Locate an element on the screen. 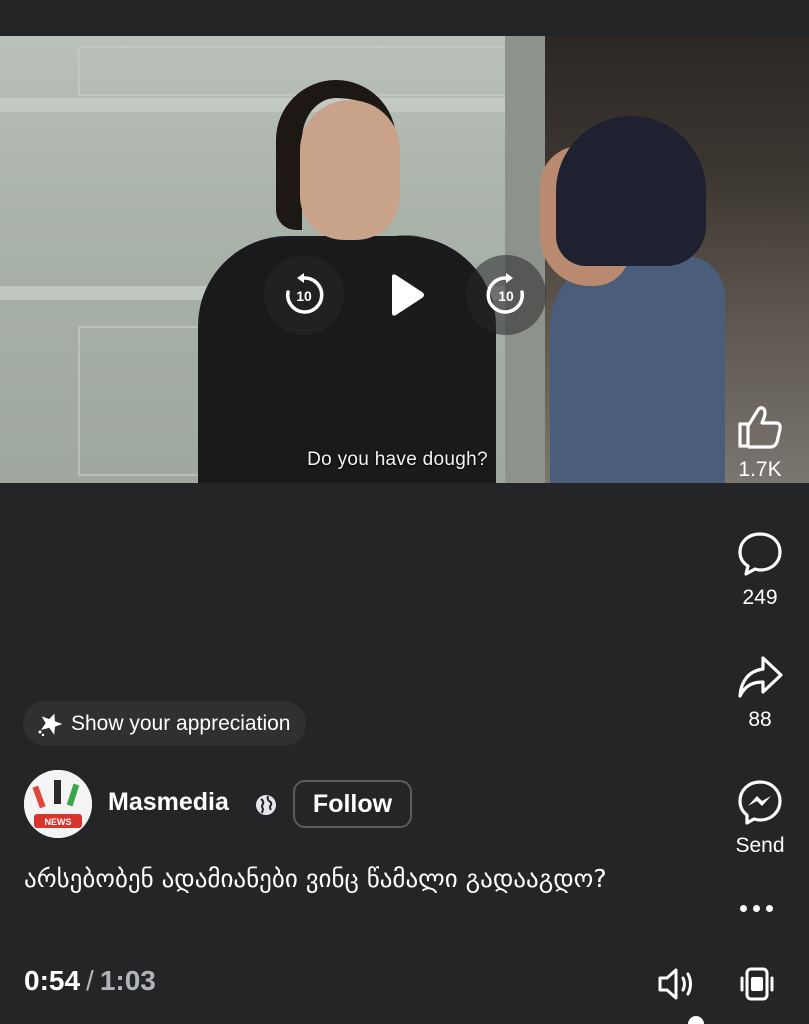  send-label: Send is located at coordinates (760, 845).